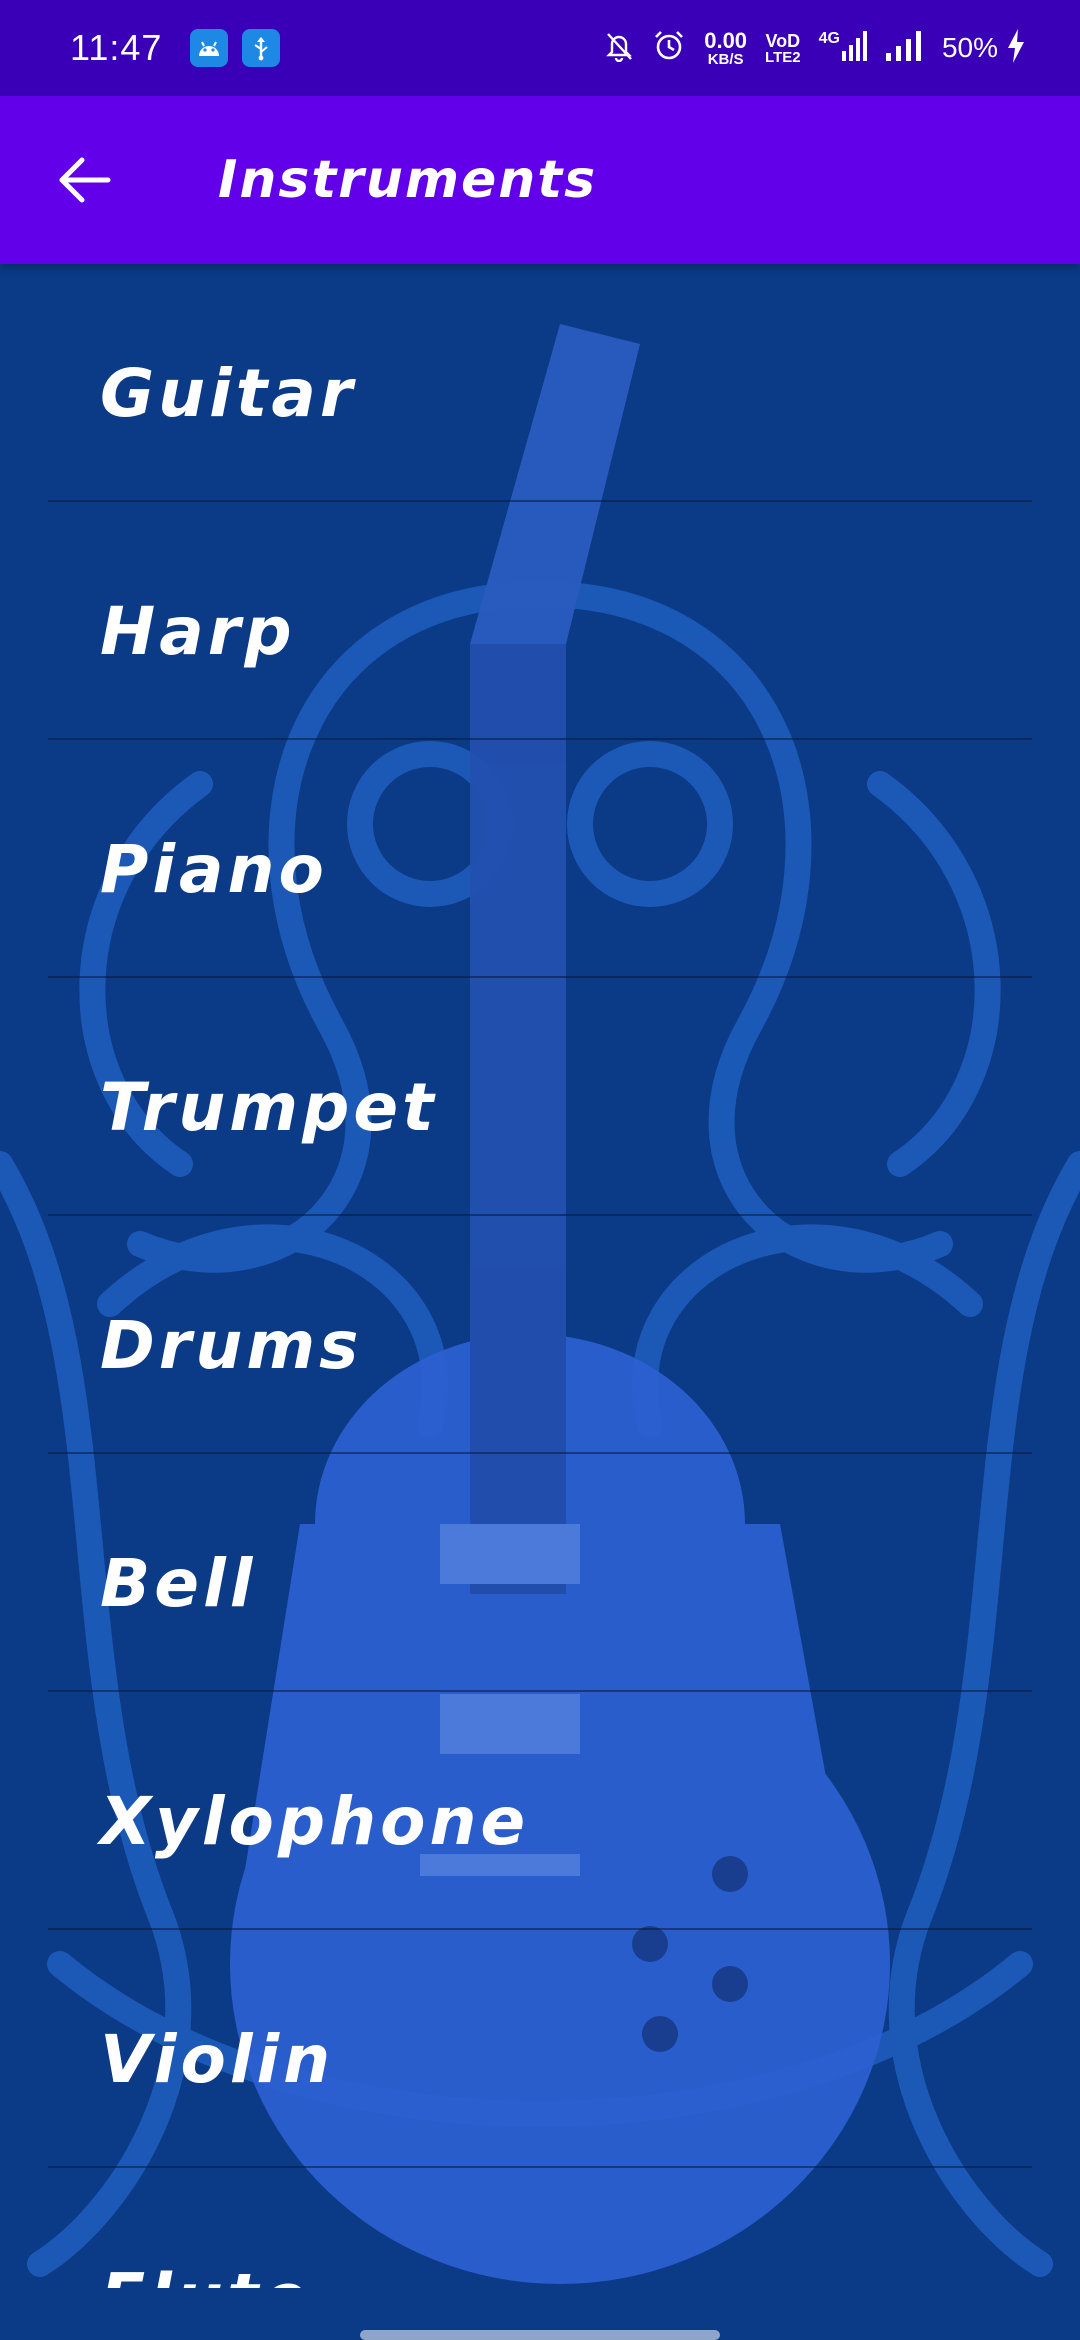 This screenshot has width=1080, height=2340. Describe the element at coordinates (815, 48) in the screenshot. I see `system-icons: 0.00 KB/S VoD LTE2 4G 50%` at that location.